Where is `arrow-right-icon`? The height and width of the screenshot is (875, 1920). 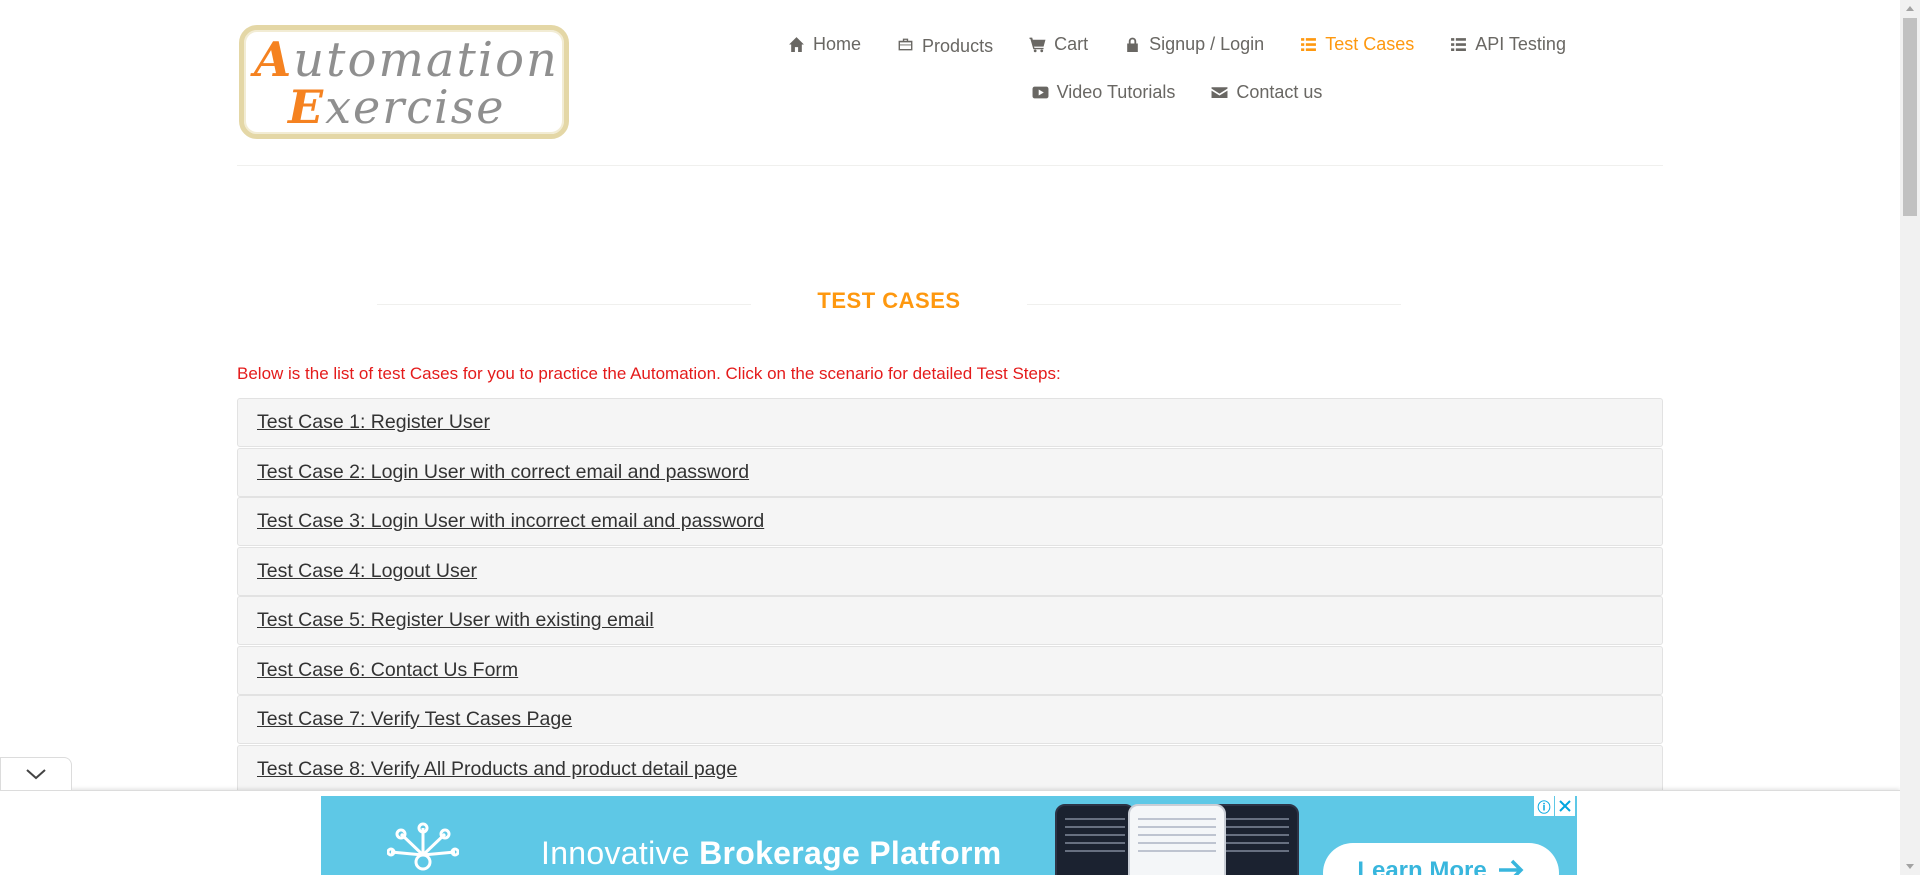
arrow-right-icon is located at coordinates (1511, 867).